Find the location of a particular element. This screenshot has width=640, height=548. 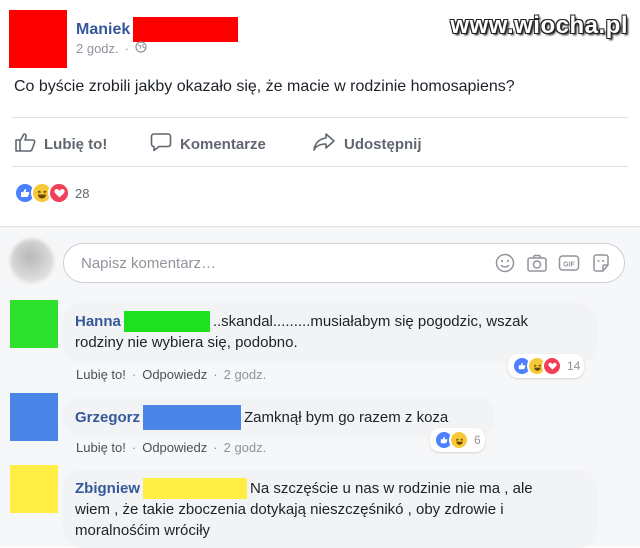

comment-button: Komentarze is located at coordinates (208, 144).